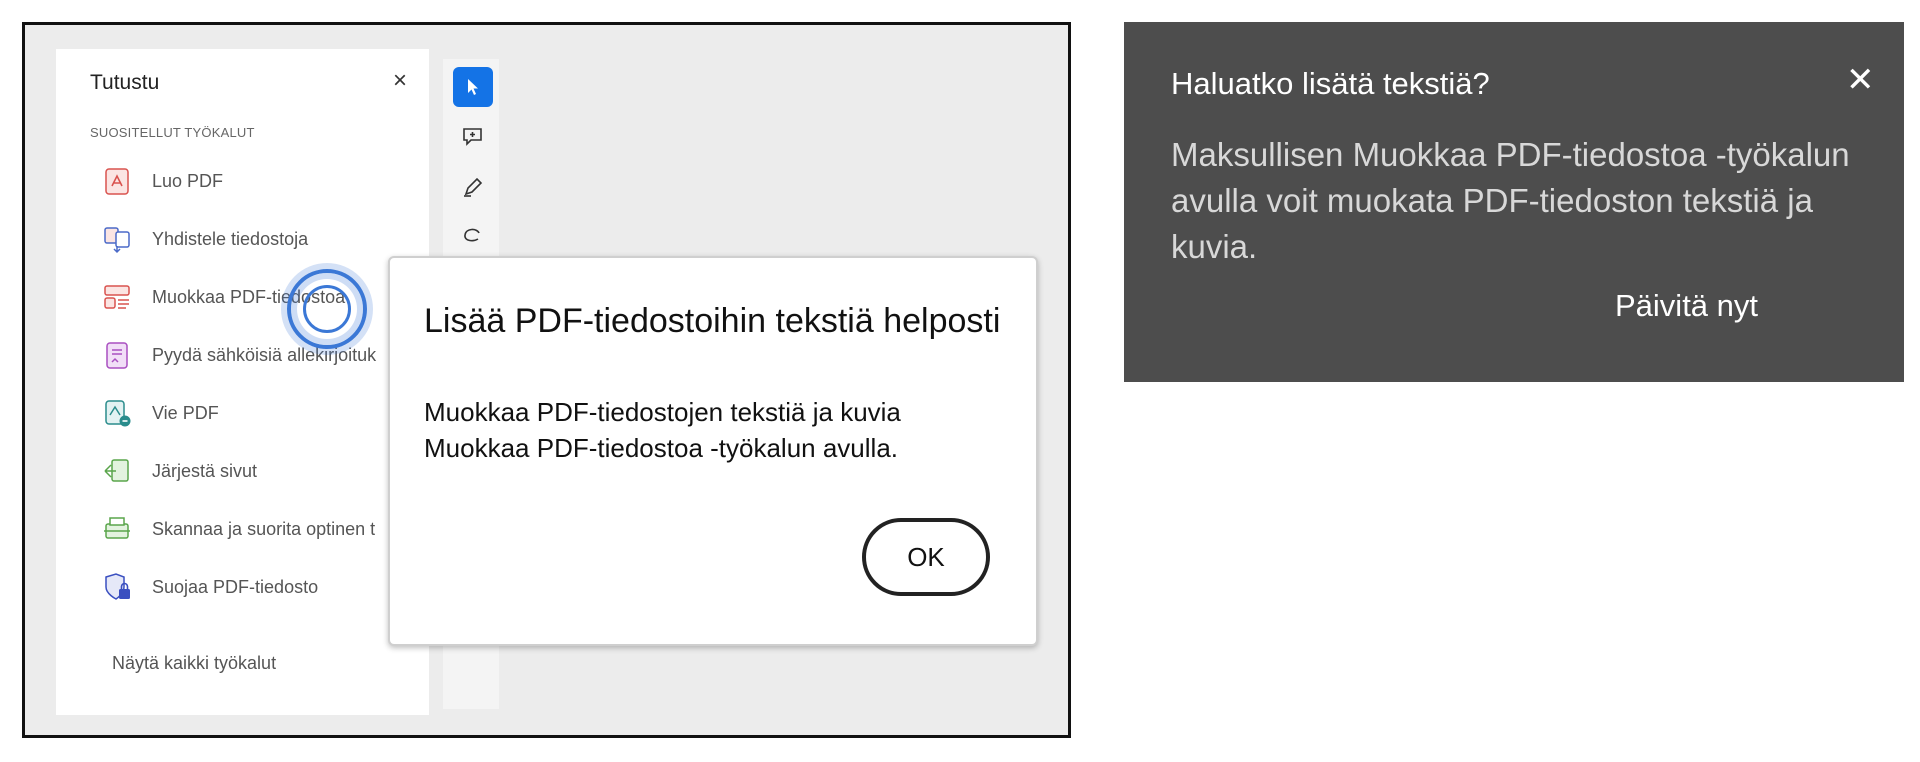  What do you see at coordinates (125, 82) in the screenshot?
I see `panel-title: Tutustu` at bounding box center [125, 82].